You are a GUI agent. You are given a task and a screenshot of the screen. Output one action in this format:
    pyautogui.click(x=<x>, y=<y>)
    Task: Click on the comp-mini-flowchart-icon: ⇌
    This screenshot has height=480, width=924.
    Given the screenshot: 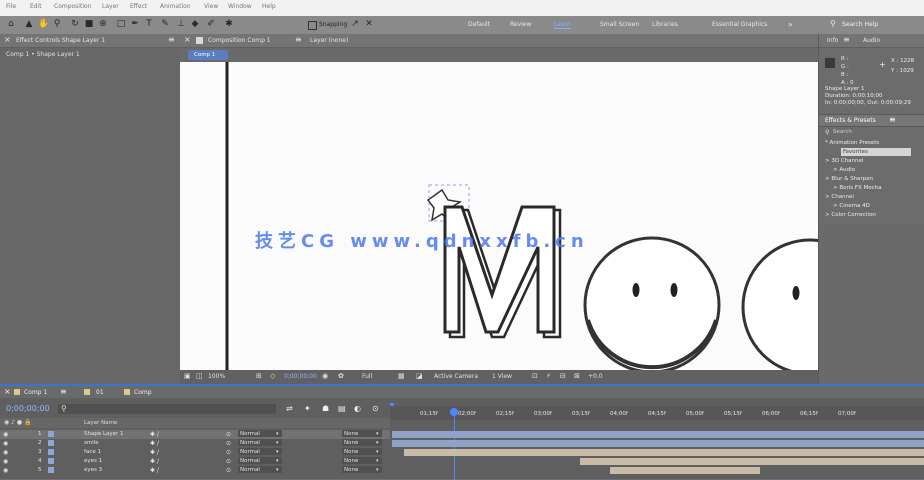 What is the action you would take?
    pyautogui.click(x=289, y=408)
    